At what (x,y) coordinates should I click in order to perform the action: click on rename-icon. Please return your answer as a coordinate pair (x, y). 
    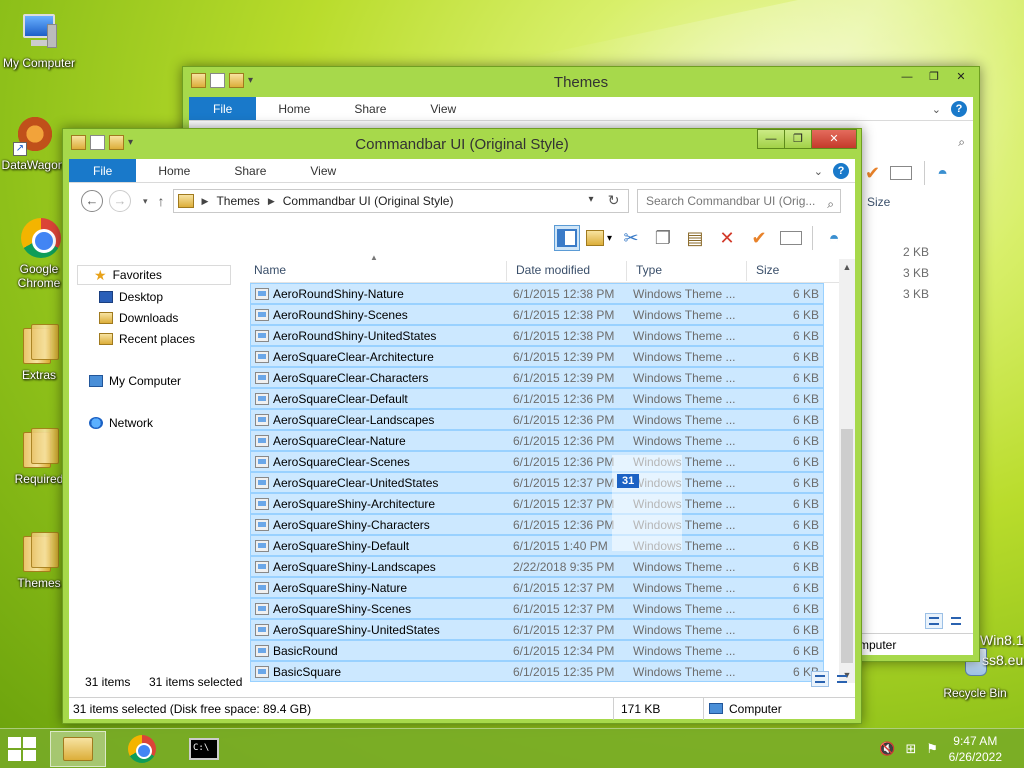
    Looking at the image, I should click on (901, 173).